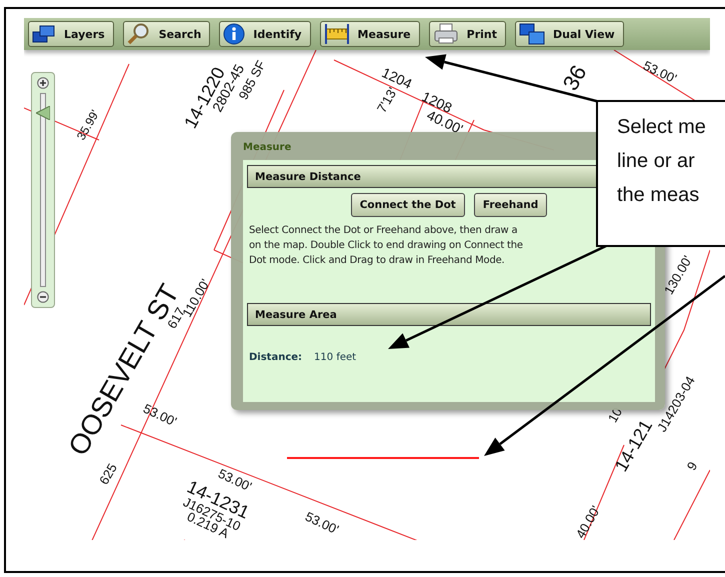  I want to click on result-value: 110 feet, so click(335, 357).